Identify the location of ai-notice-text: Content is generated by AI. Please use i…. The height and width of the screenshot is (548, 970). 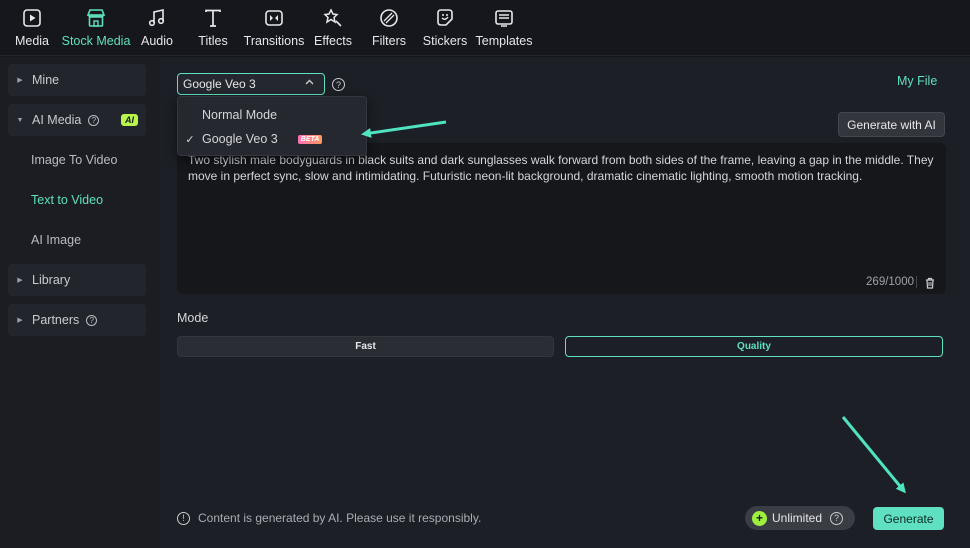
(340, 518).